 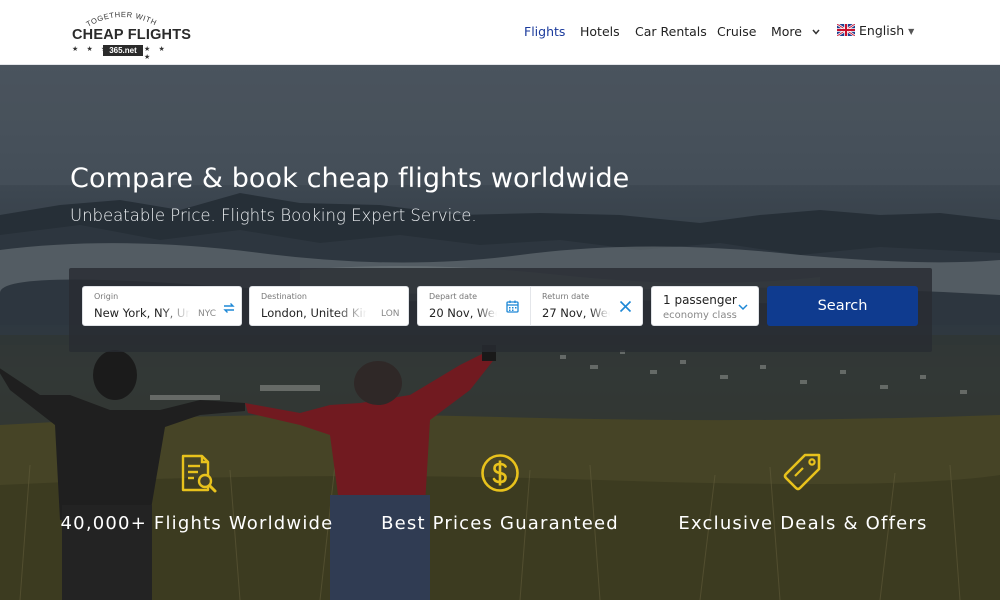 What do you see at coordinates (802, 472) in the screenshot?
I see `price-tag-icon` at bounding box center [802, 472].